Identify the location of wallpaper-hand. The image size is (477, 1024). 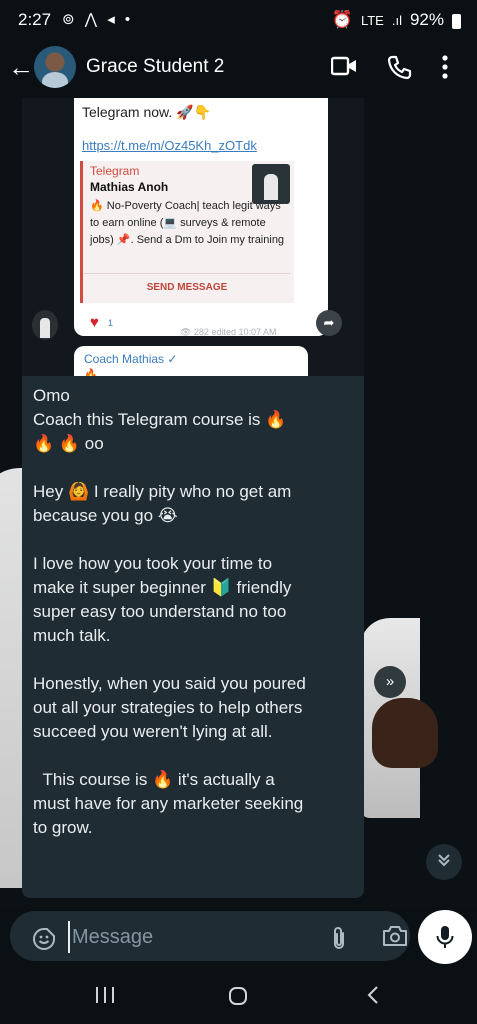
(405, 733).